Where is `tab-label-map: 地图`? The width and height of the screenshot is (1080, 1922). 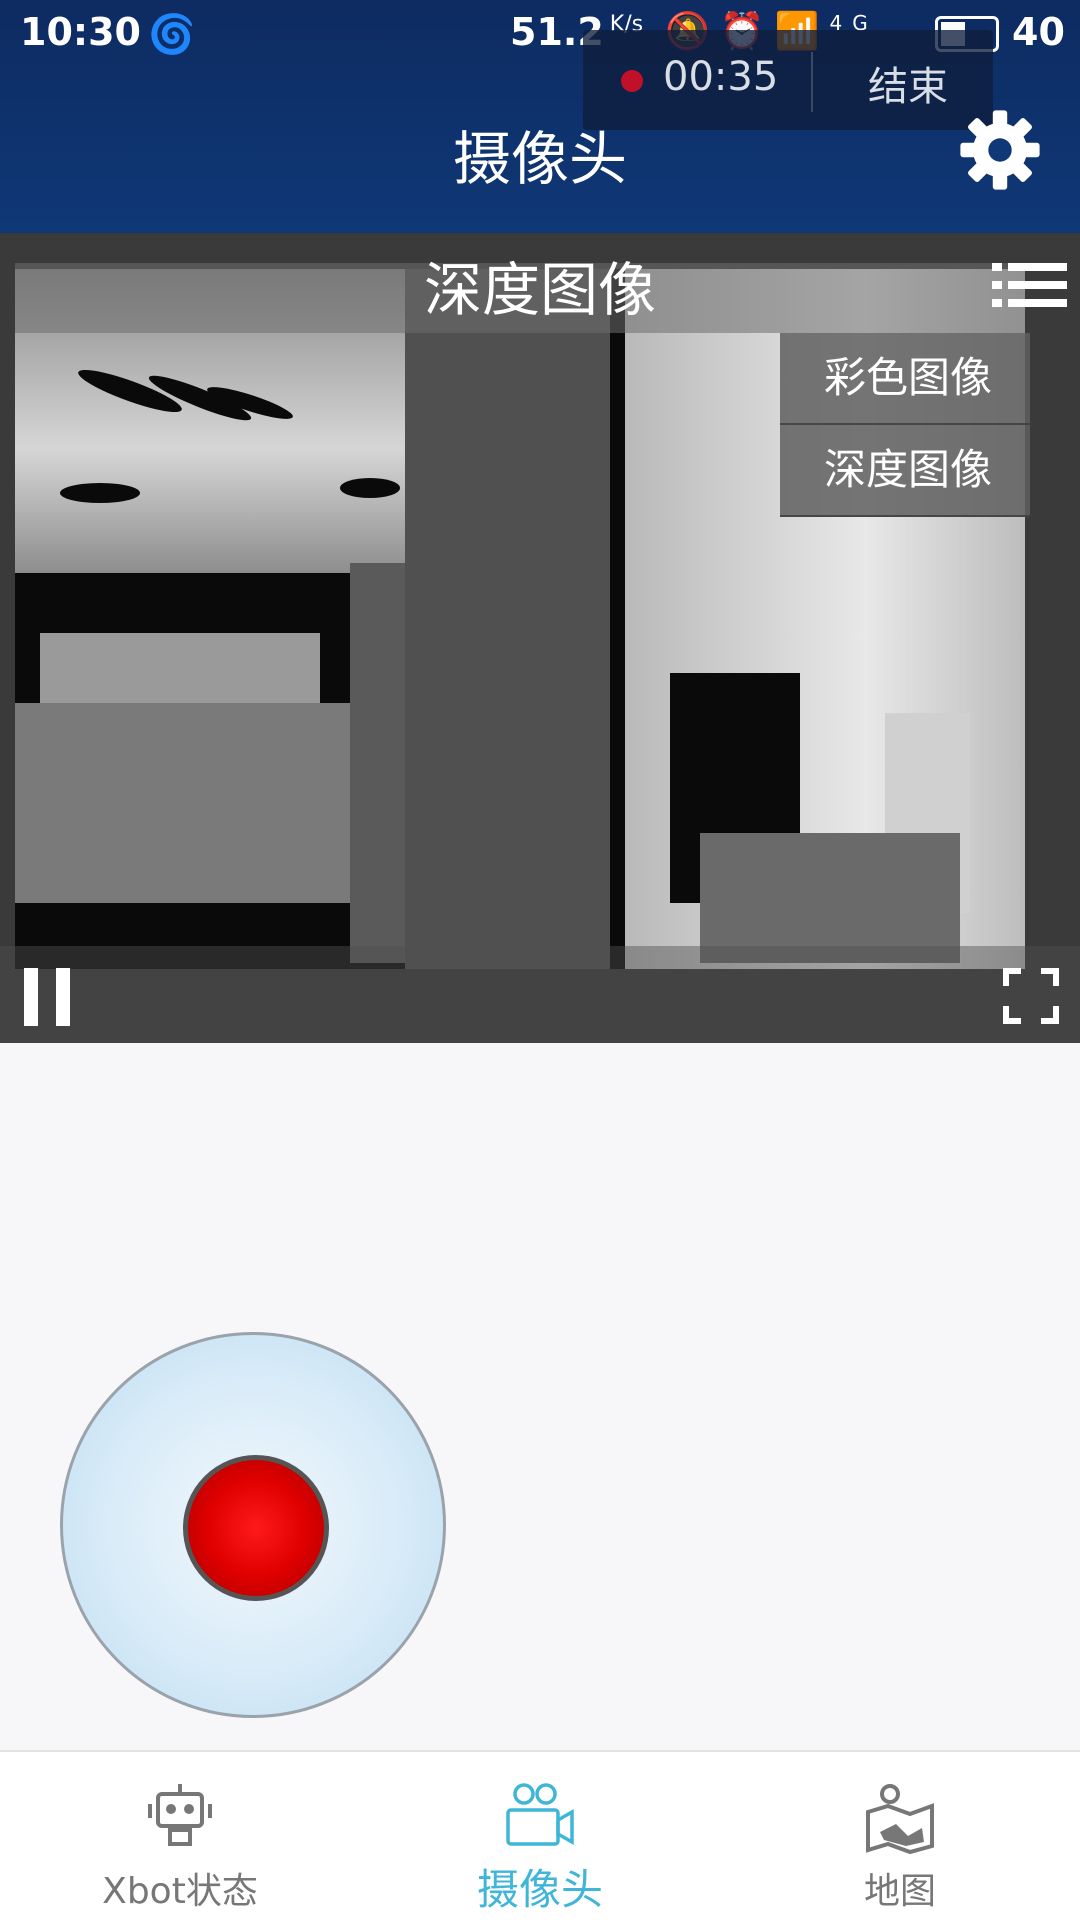
tab-label-map: 地图 is located at coordinates (899, 1891).